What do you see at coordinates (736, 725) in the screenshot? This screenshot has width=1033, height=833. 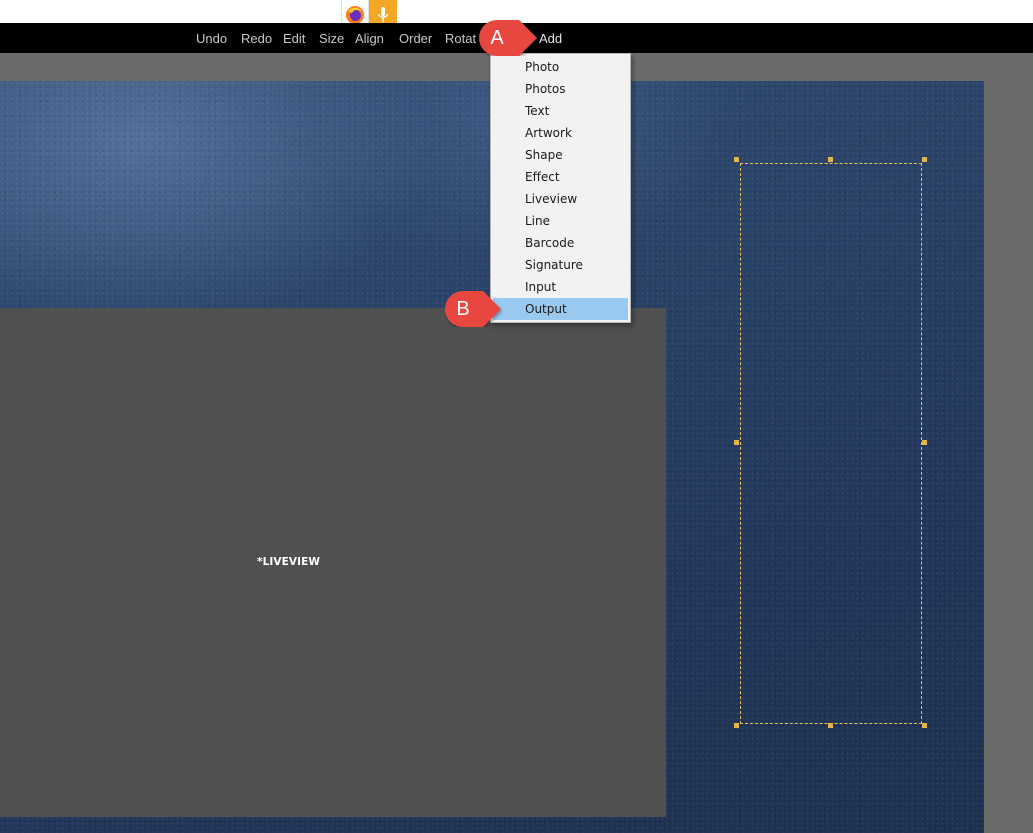 I see `resize-handle-bottom-left` at bounding box center [736, 725].